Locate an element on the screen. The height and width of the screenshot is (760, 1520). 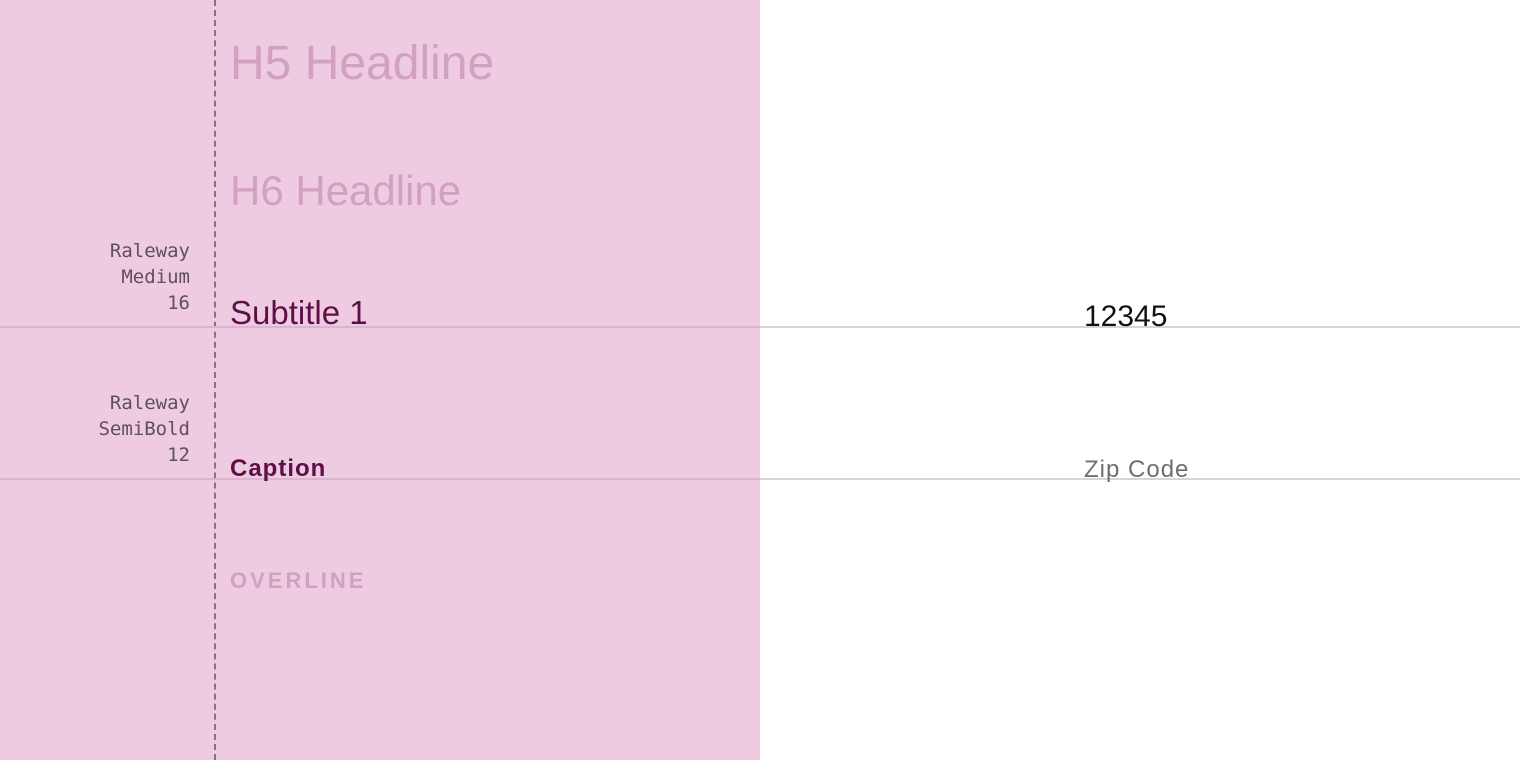
caption-font-family: Raleway is located at coordinates (149, 403).